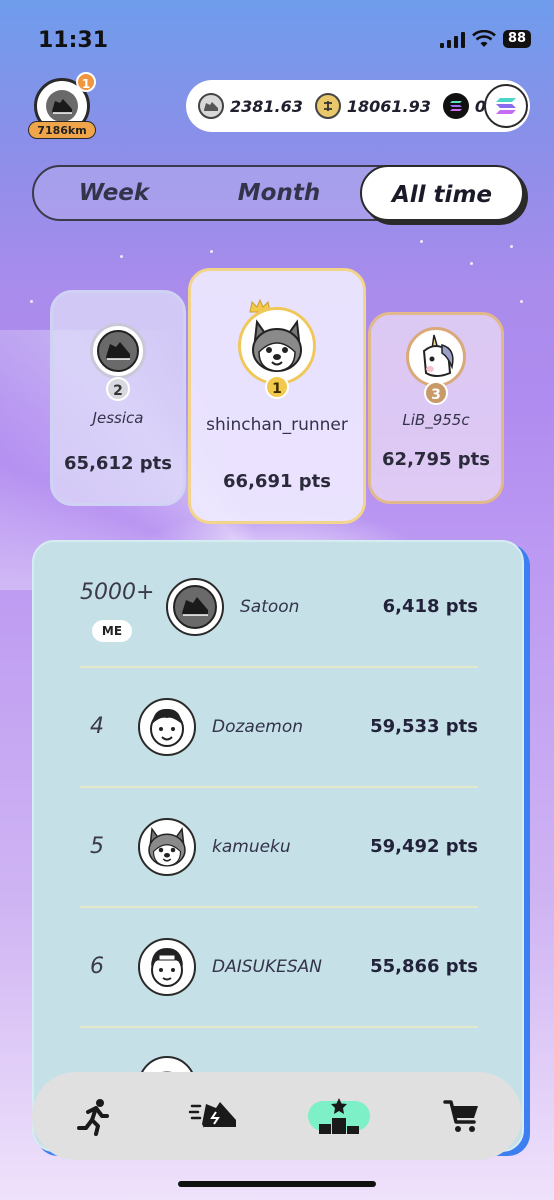  I want to click on table-row: 4 Dozaemon 59,533 pts, so click(279, 727).